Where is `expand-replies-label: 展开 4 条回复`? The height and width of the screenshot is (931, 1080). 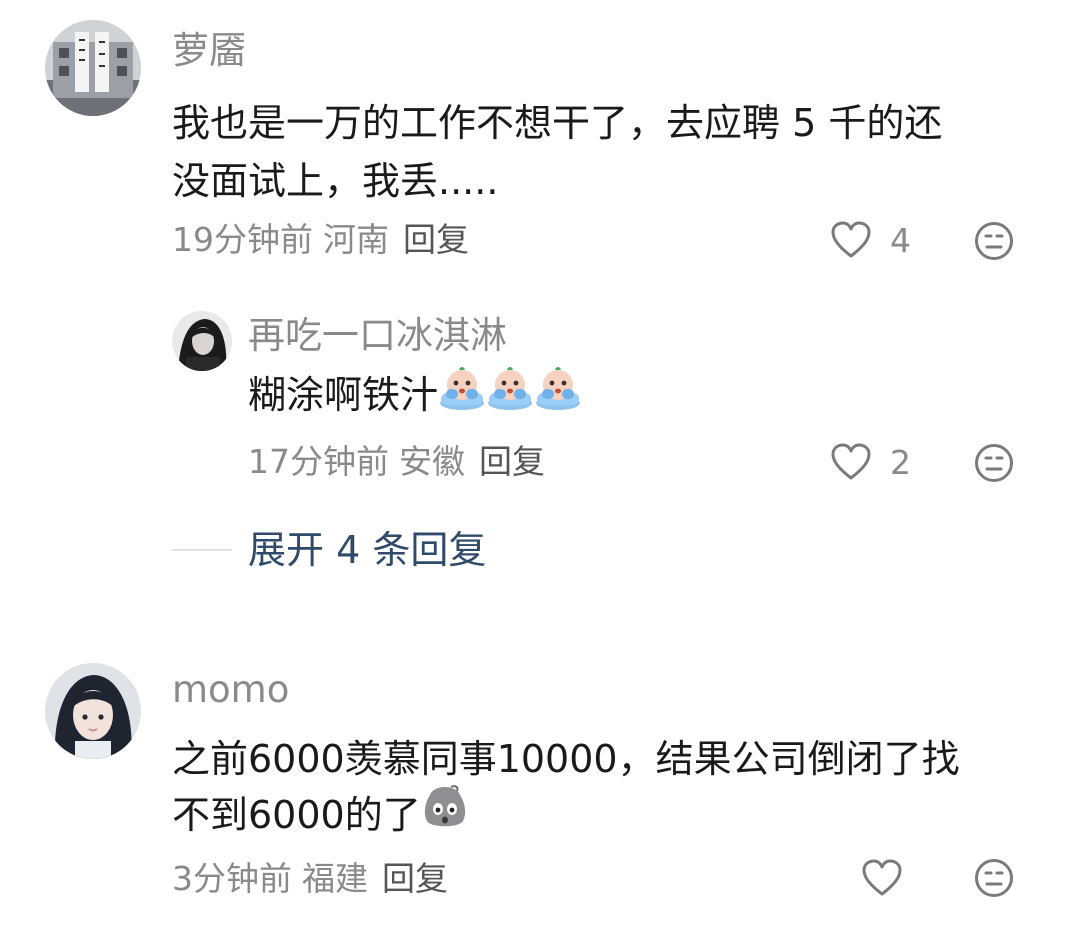 expand-replies-label: 展开 4 条回复 is located at coordinates (367, 550).